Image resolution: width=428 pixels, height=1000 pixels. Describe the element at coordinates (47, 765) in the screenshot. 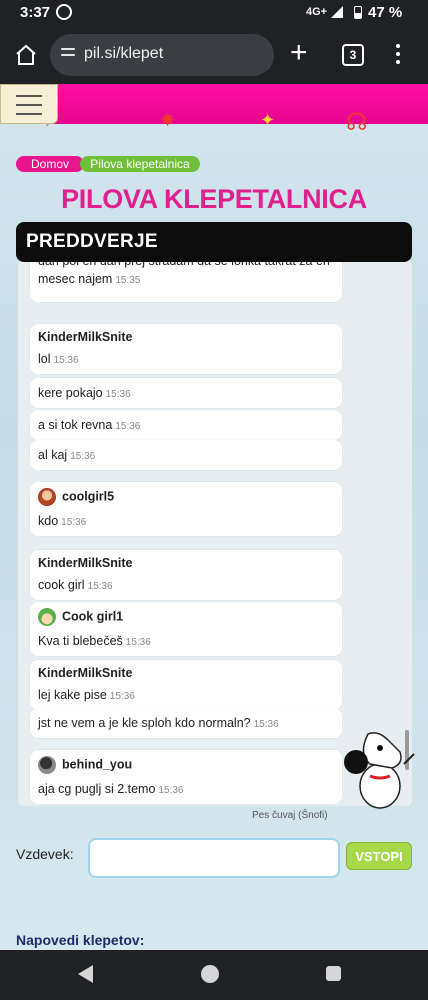

I see `ninja-avatar-icon` at that location.